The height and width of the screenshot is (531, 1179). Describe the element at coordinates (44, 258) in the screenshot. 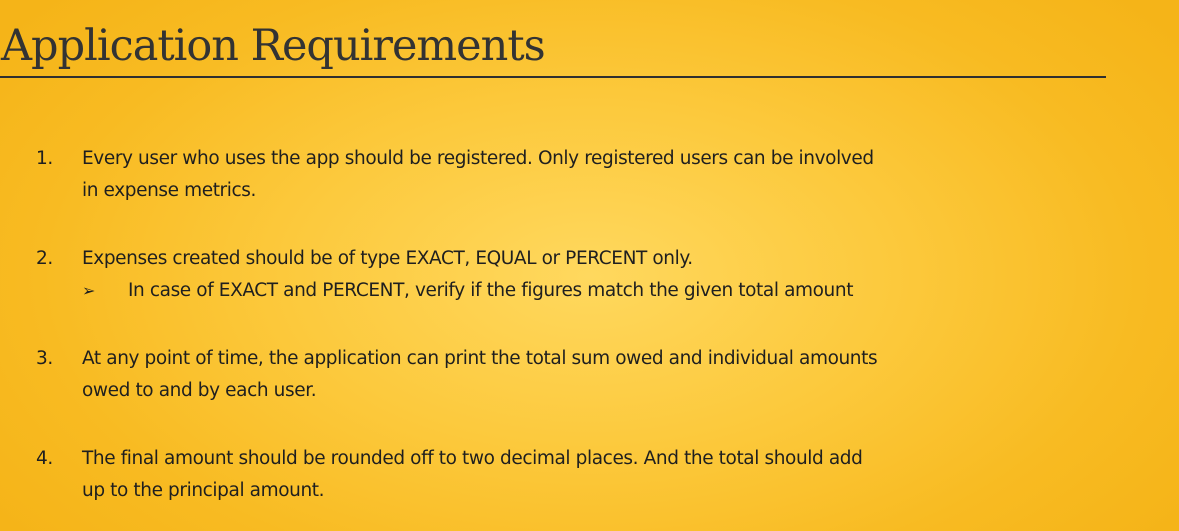

I see `requirement-number: 2.` at that location.